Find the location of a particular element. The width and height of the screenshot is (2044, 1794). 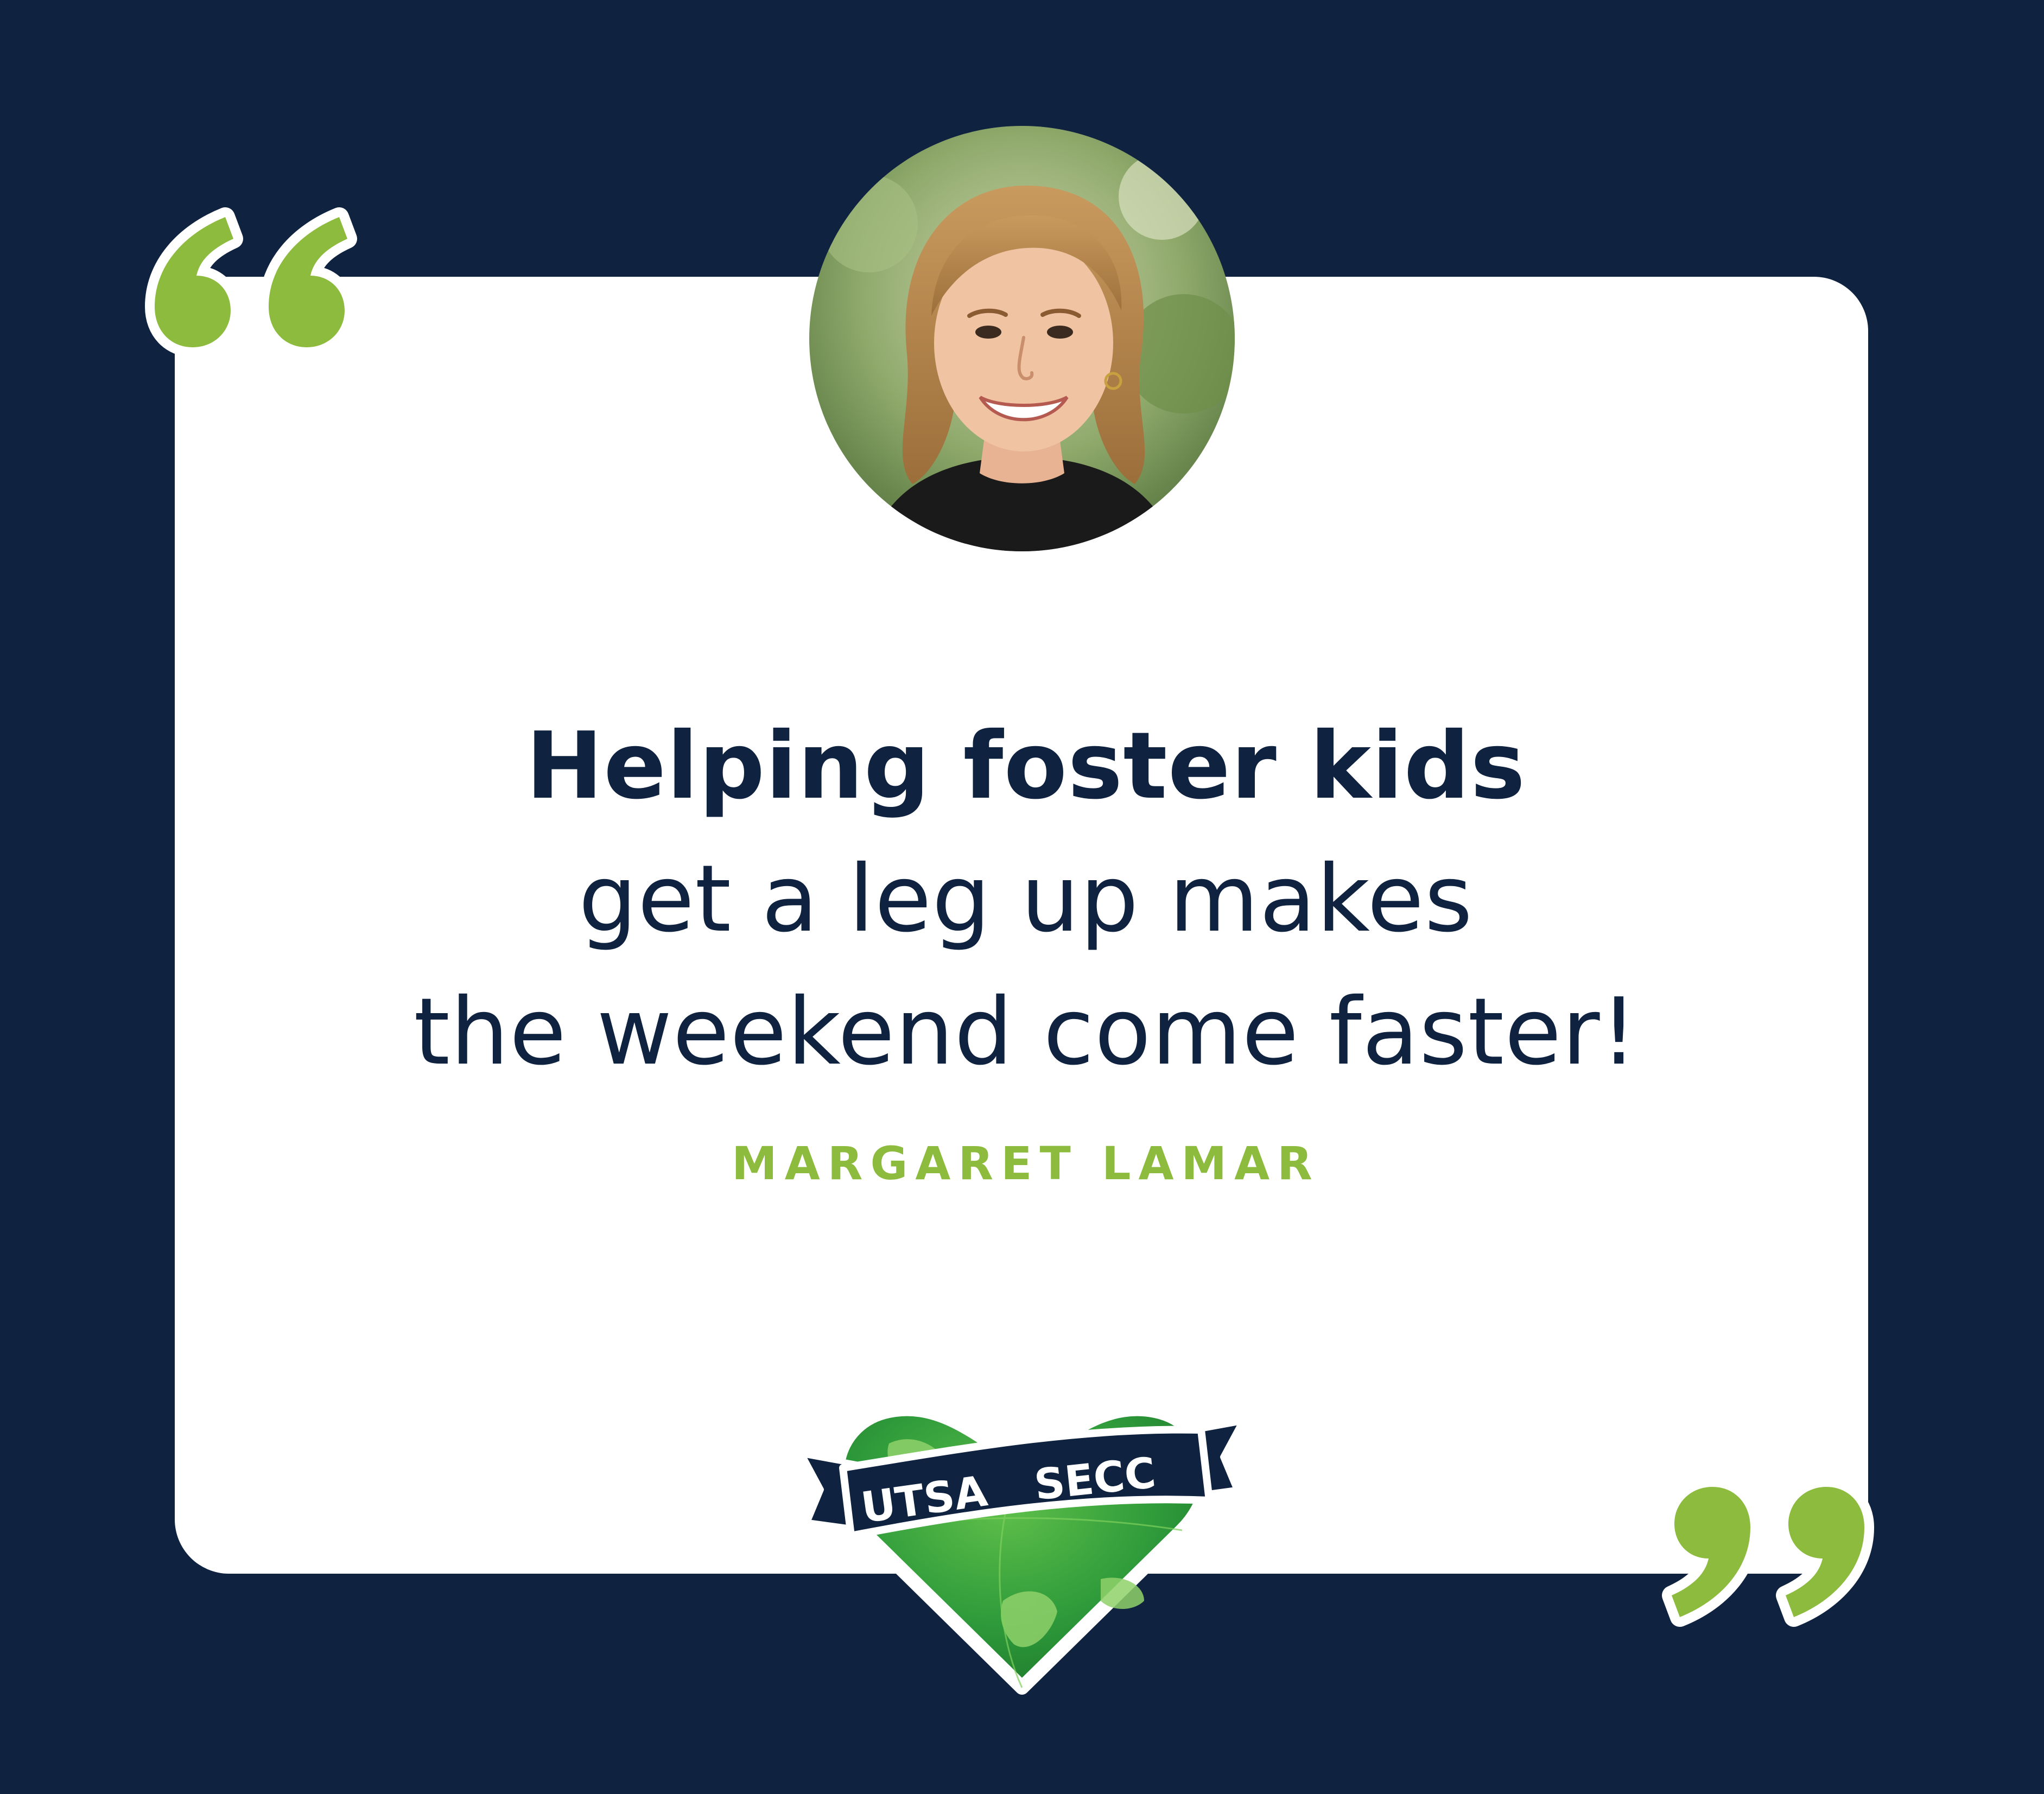

heart-globe-icon: UTSA SECC is located at coordinates (1022, 1548).